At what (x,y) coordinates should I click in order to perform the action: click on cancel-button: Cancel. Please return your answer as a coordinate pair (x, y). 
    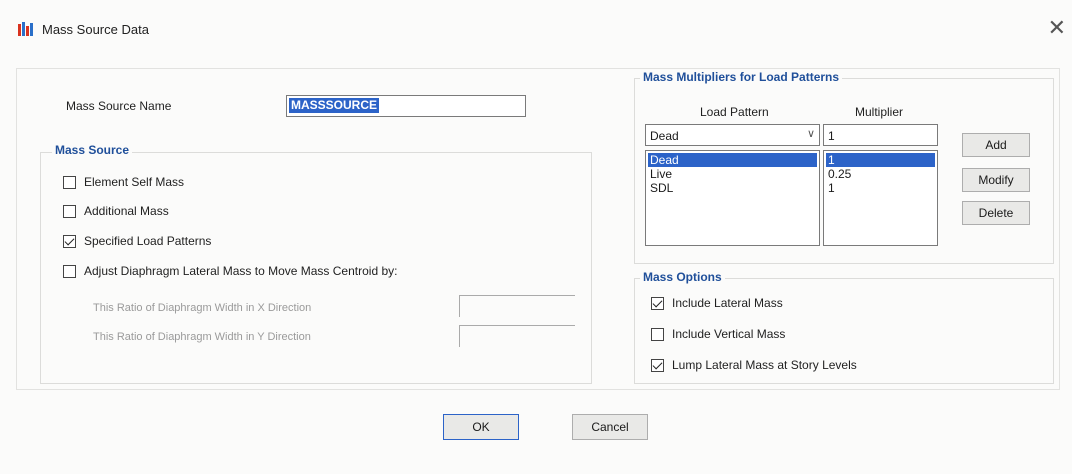
    Looking at the image, I should click on (610, 427).